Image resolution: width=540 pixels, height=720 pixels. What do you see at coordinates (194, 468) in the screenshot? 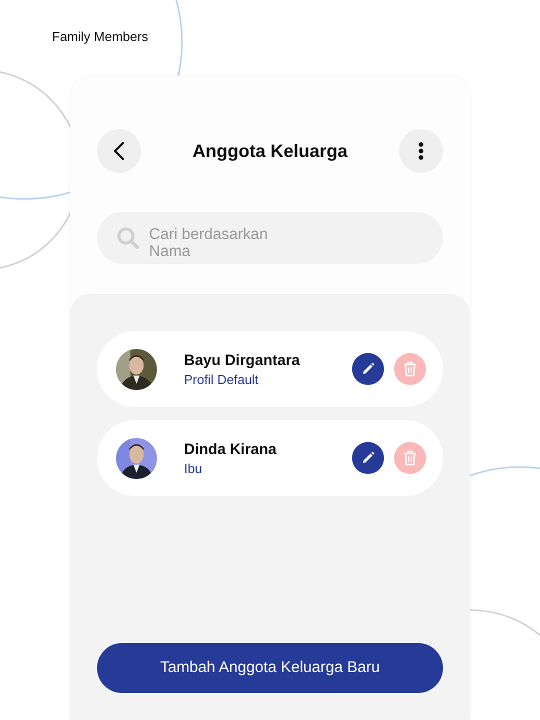
I see `member-relation: Ibu` at bounding box center [194, 468].